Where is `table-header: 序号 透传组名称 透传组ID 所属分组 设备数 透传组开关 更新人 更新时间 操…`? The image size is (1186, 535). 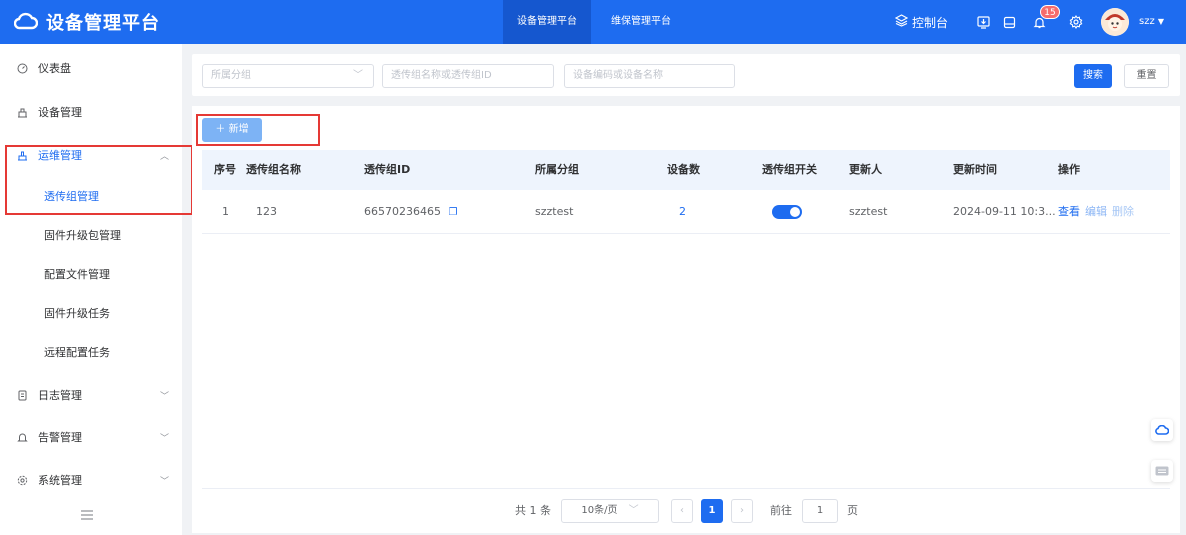 table-header: 序号 透传组名称 透传组ID 所属分组 设备数 透传组开关 更新人 更新时间 操… is located at coordinates (686, 170).